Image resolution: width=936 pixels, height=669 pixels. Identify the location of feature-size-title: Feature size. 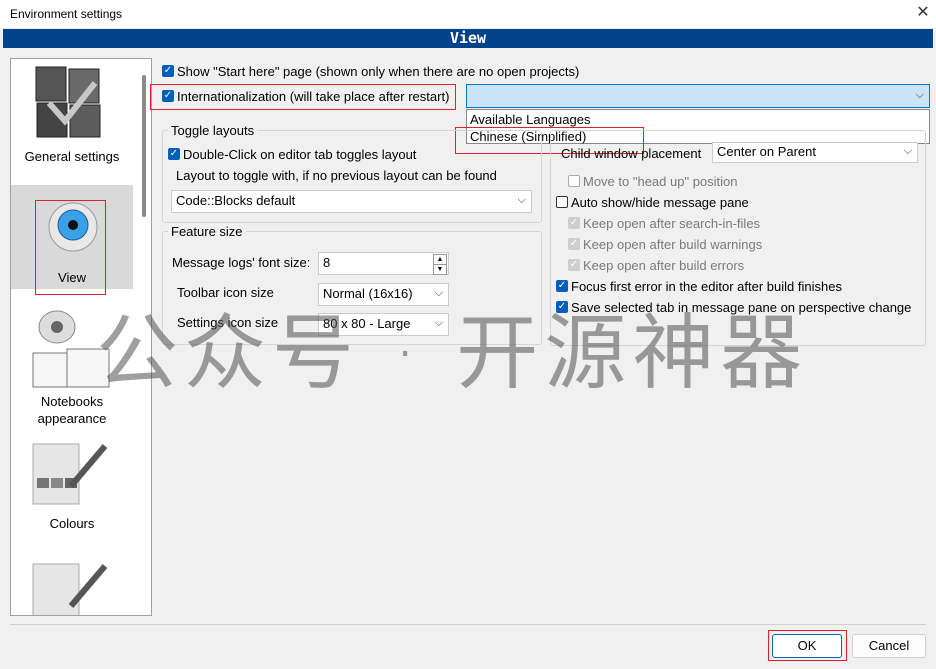
(207, 231).